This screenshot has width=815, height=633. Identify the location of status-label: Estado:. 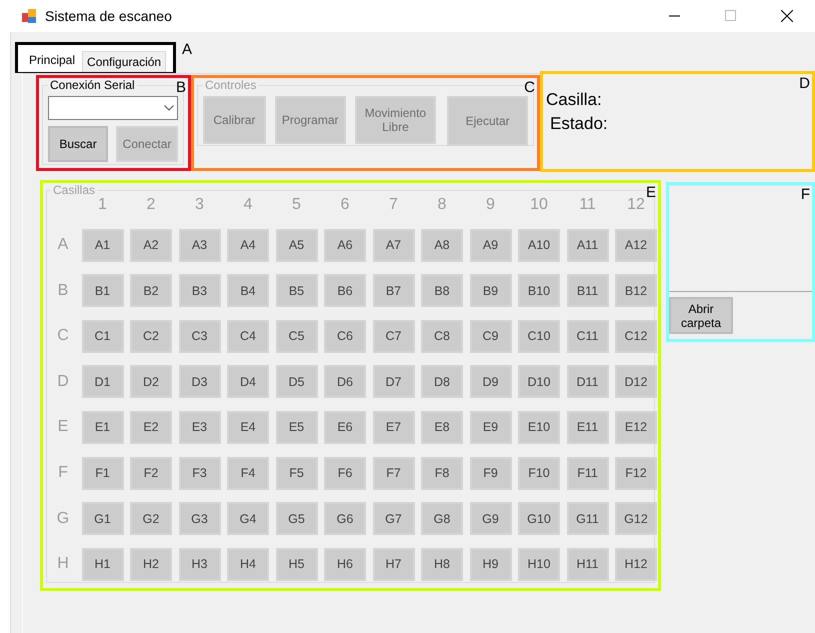
(579, 124).